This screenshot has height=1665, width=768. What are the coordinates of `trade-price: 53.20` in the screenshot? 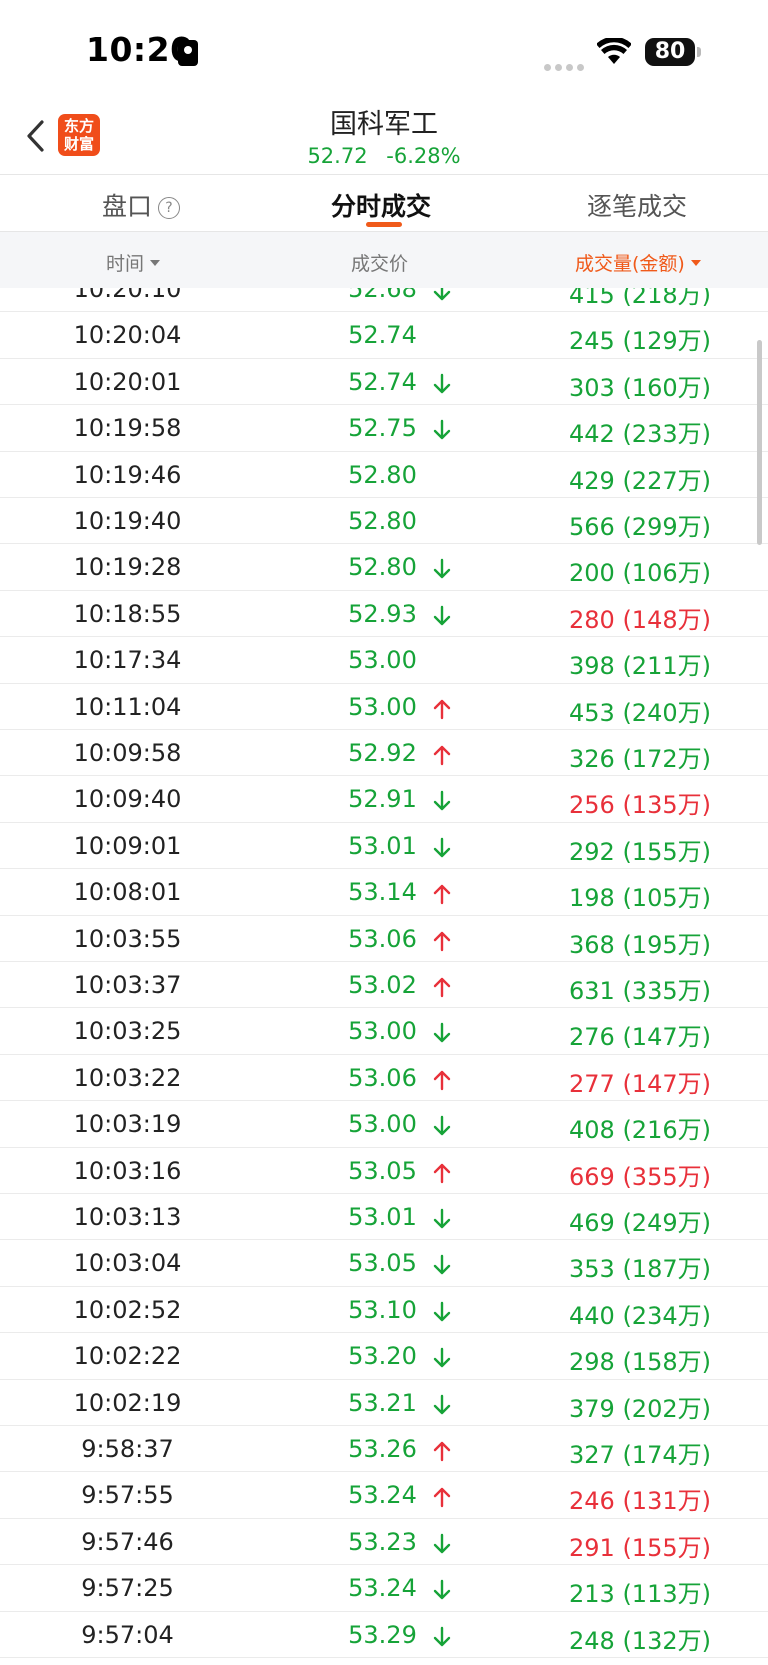 It's located at (382, 1356).